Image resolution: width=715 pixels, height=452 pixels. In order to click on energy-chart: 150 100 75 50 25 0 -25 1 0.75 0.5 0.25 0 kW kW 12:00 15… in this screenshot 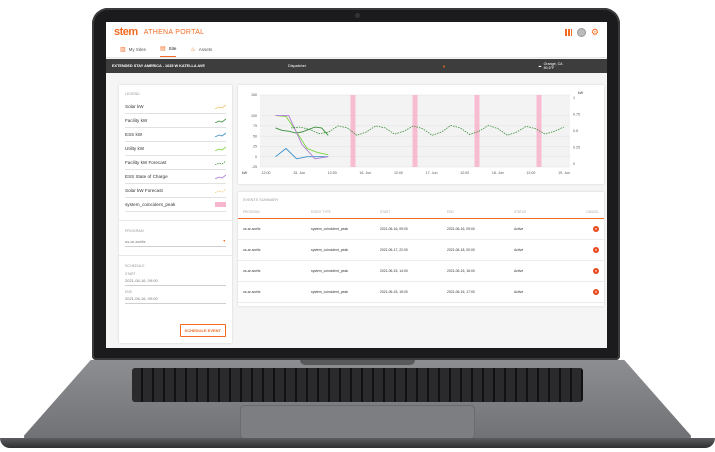, I will do `click(421, 134)`.